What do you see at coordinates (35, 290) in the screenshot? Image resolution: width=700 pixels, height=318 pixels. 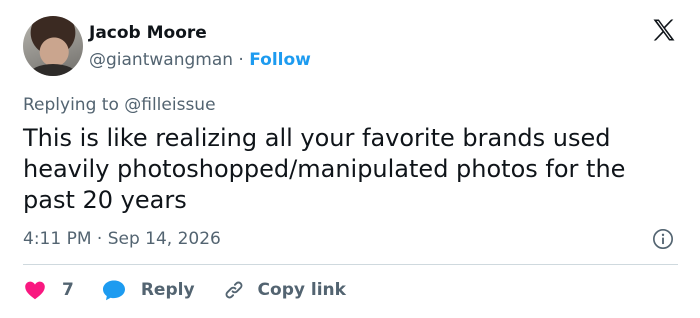 I see `heart-icon` at bounding box center [35, 290].